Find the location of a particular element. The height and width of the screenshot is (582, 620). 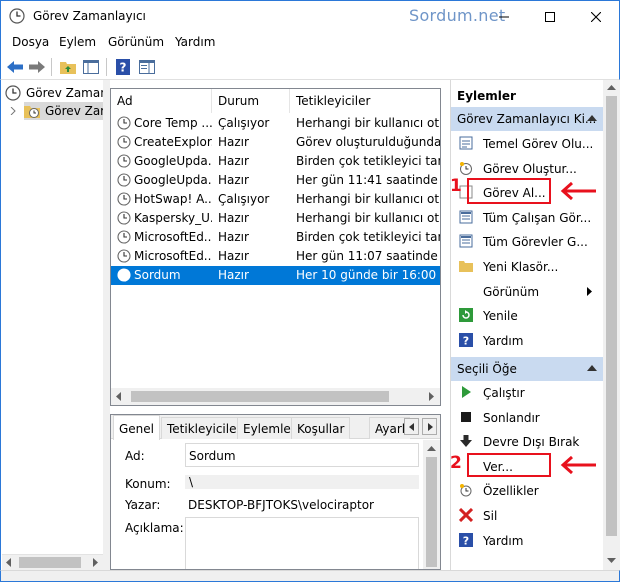

menu-dosya: Dosya is located at coordinates (30, 42).